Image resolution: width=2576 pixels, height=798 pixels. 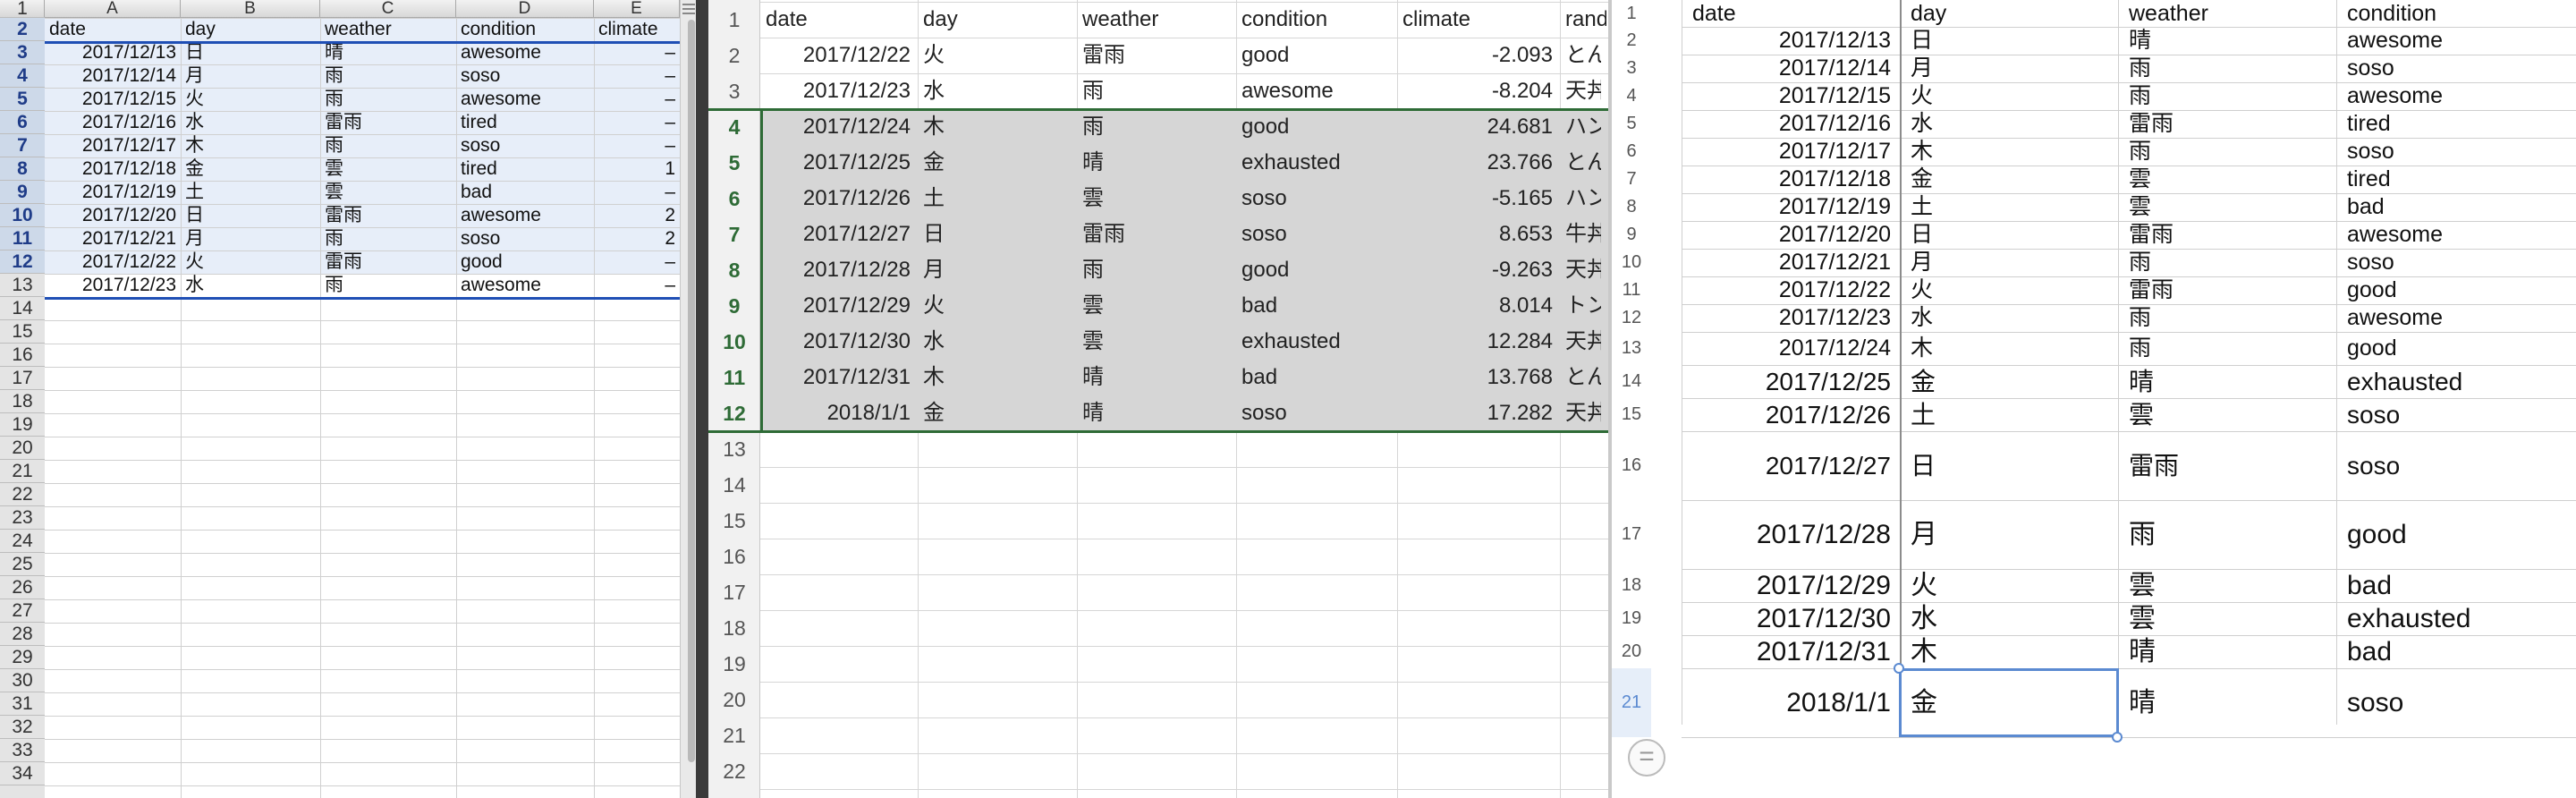 What do you see at coordinates (1791, 124) in the screenshot?
I see `data-cell: 2017/12/16` at bounding box center [1791, 124].